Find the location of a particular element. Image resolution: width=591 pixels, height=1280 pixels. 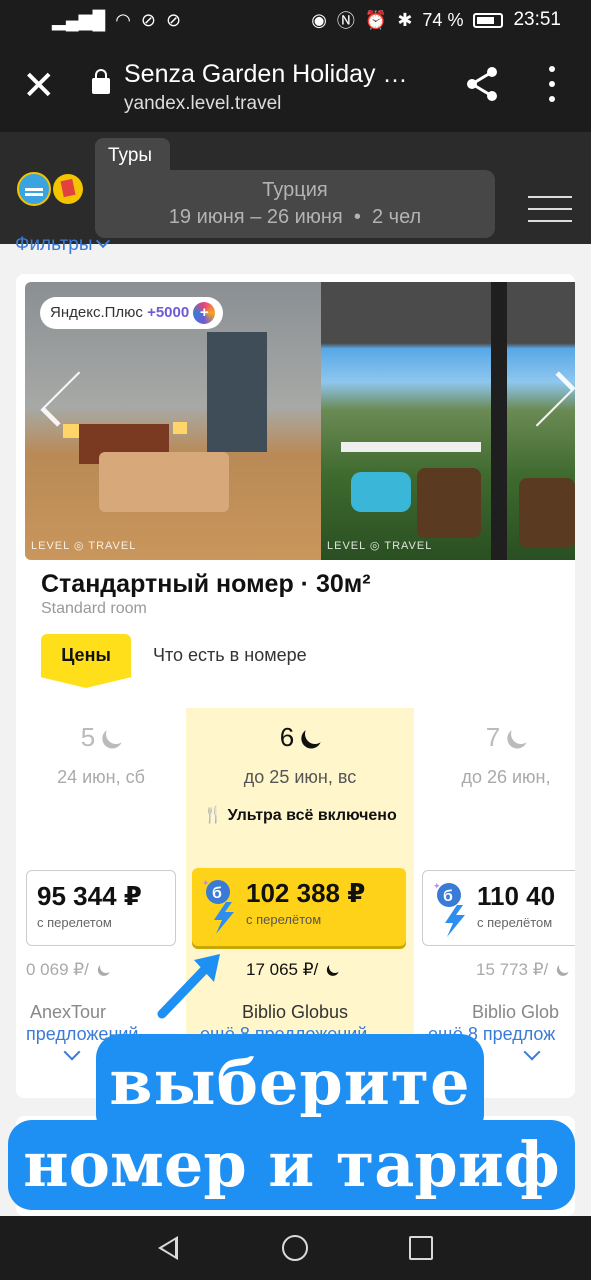

tour-operator: Biblio Globus is located at coordinates (295, 1012).